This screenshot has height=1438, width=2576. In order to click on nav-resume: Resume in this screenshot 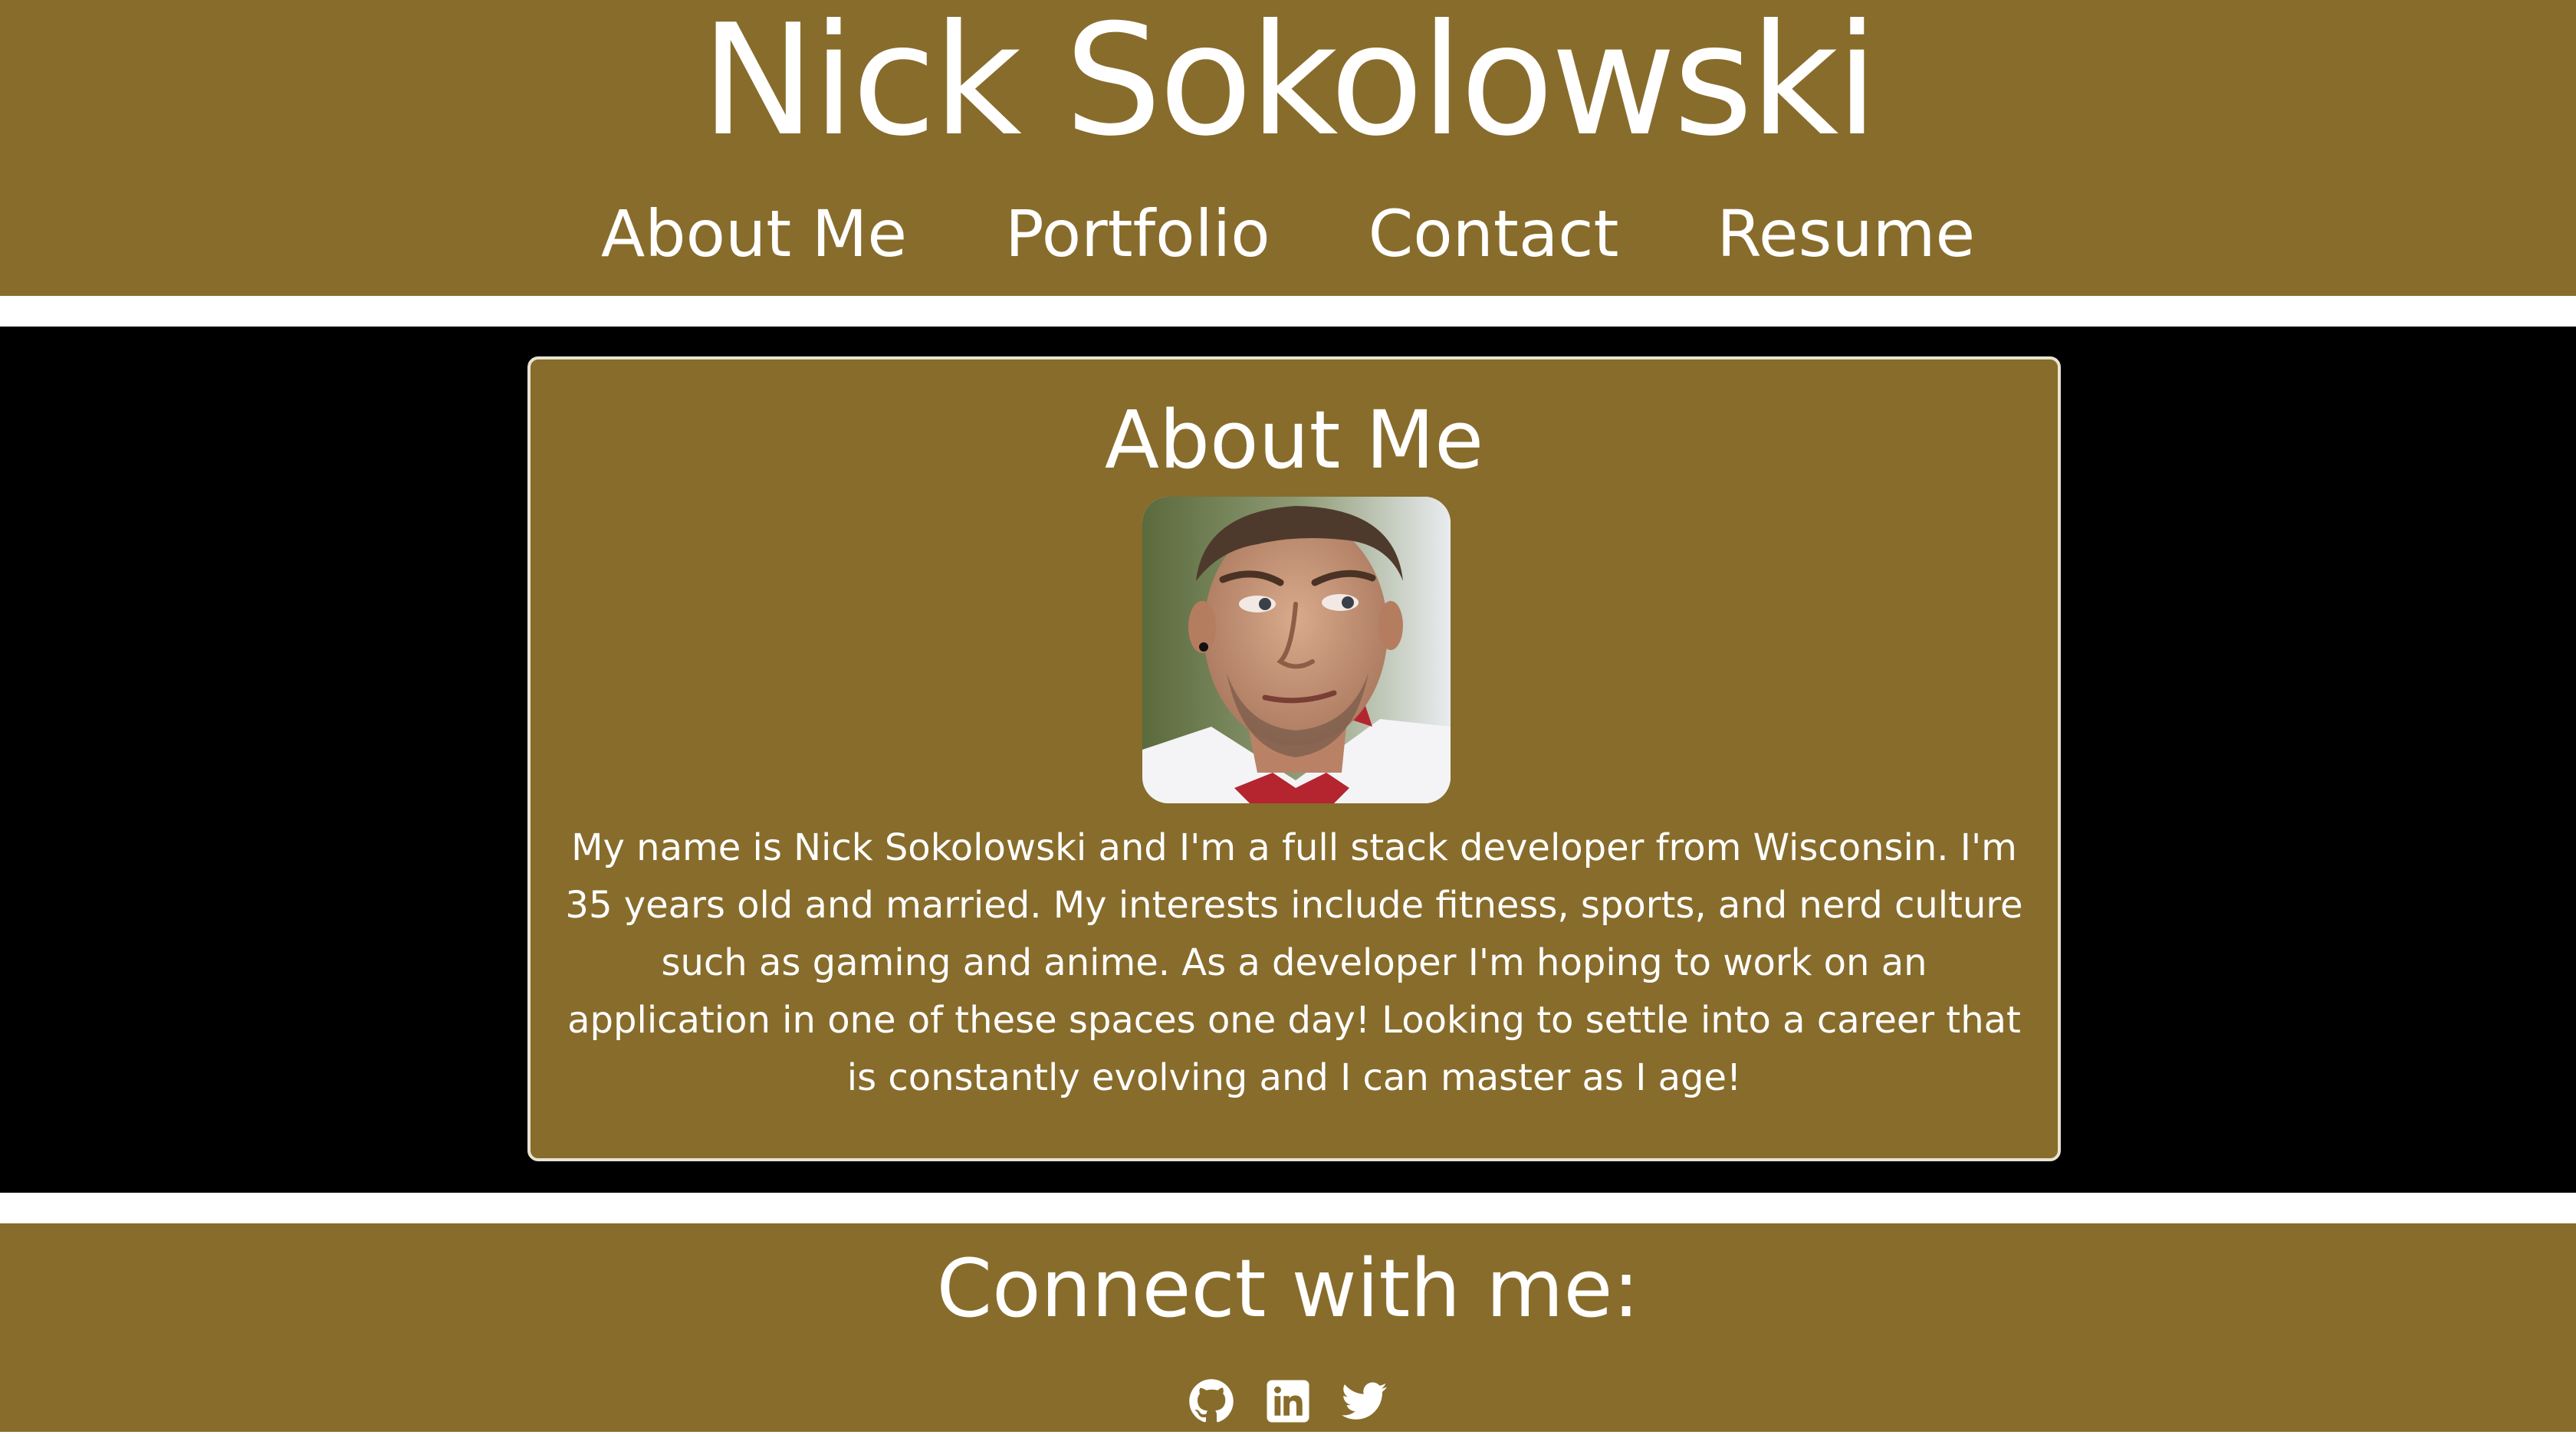, I will do `click(1846, 234)`.